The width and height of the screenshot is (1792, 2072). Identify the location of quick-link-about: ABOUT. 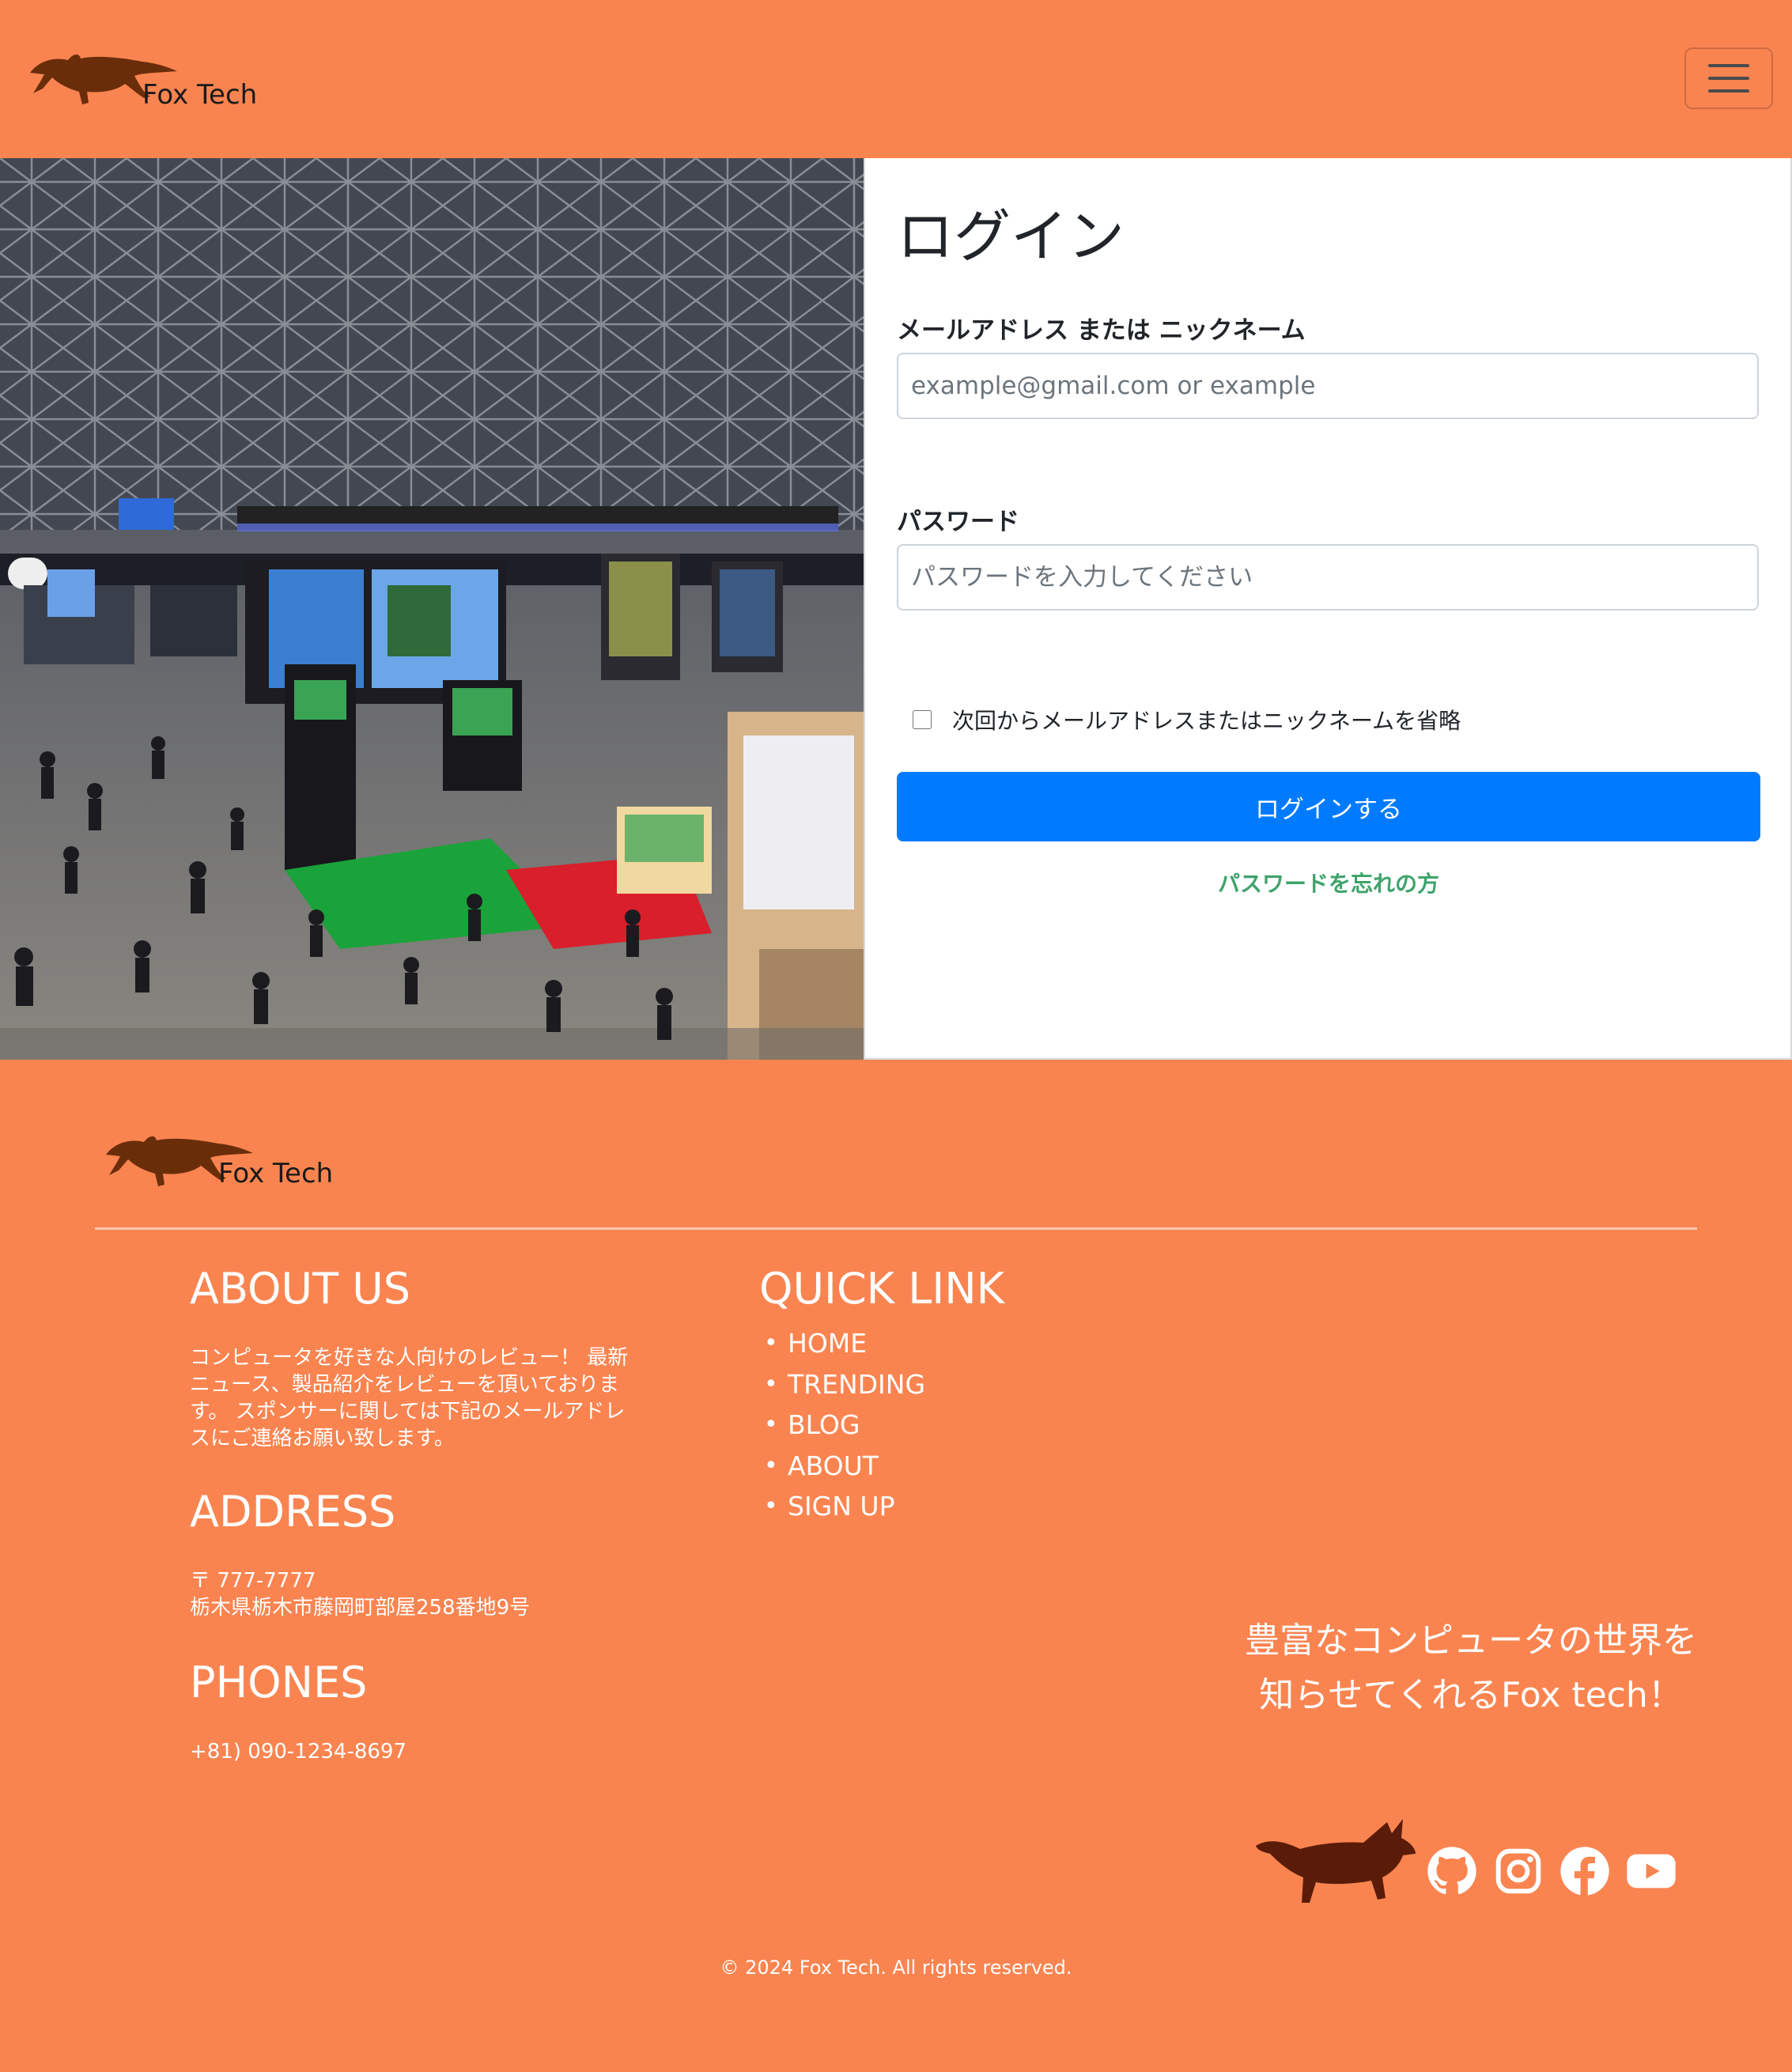
(834, 1465).